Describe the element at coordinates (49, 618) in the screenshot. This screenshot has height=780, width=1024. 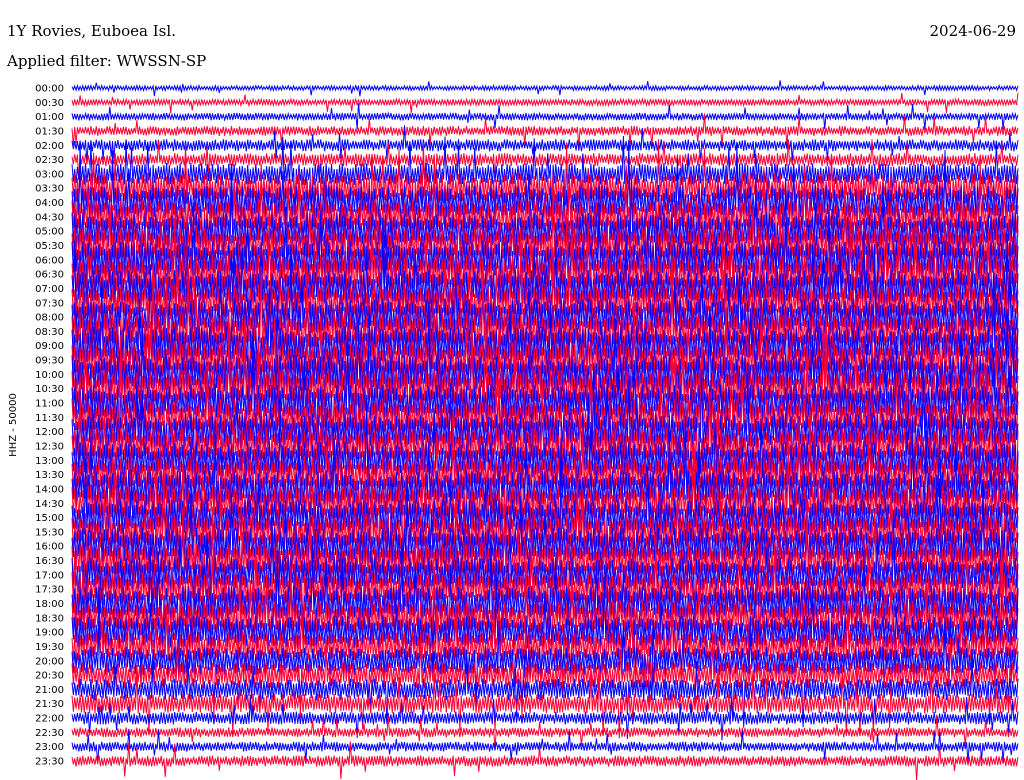
I see `row-label-1830: 18:30` at that location.